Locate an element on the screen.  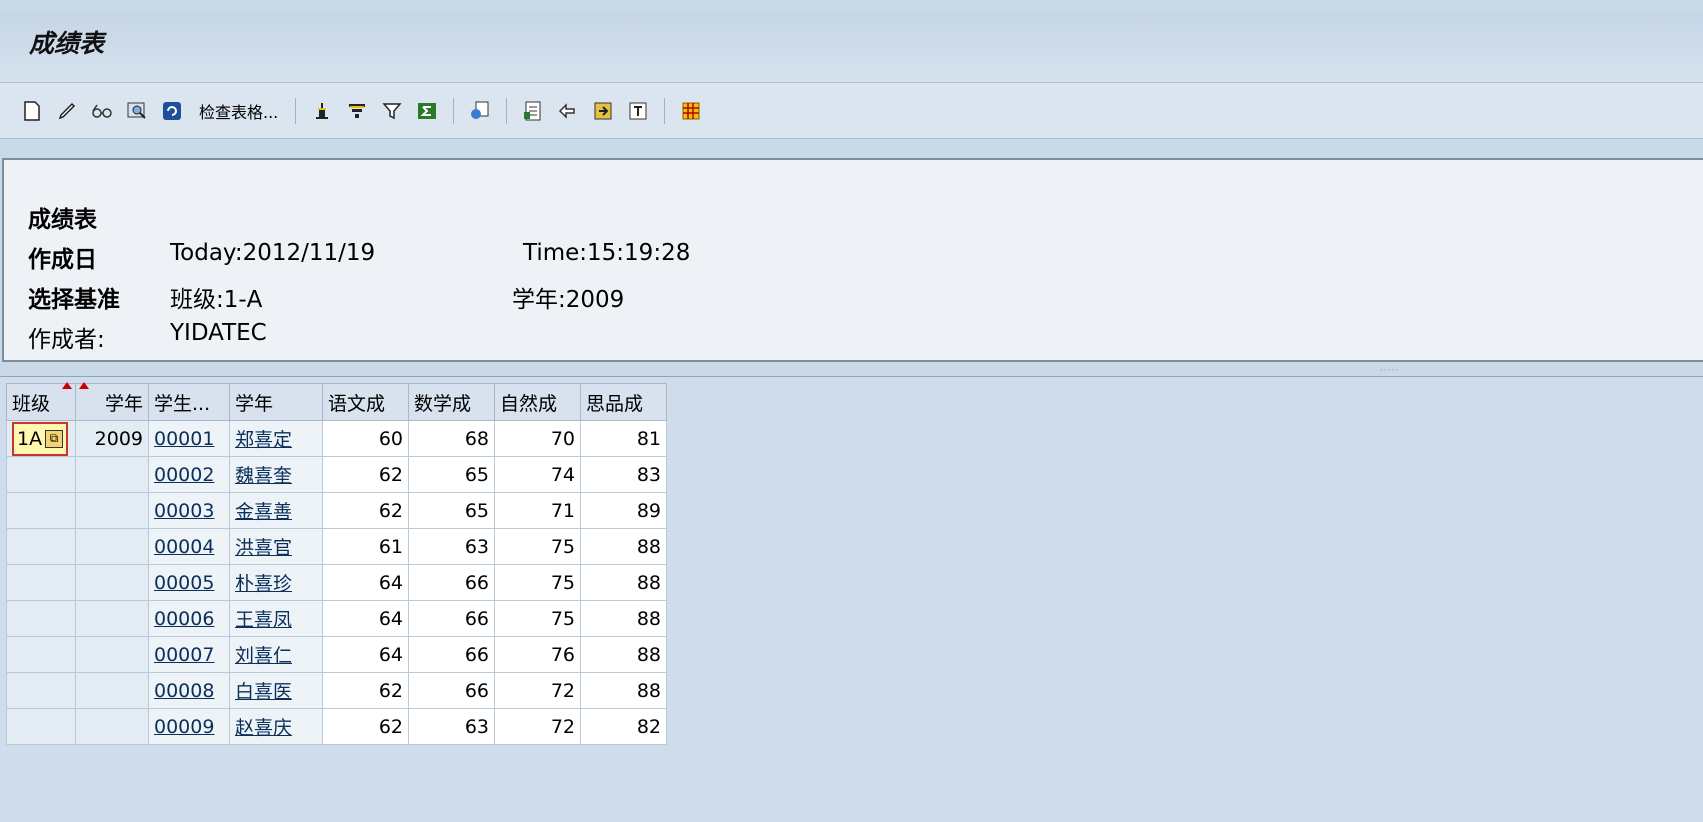
chinese-score-cell: 60 is located at coordinates (365, 438).